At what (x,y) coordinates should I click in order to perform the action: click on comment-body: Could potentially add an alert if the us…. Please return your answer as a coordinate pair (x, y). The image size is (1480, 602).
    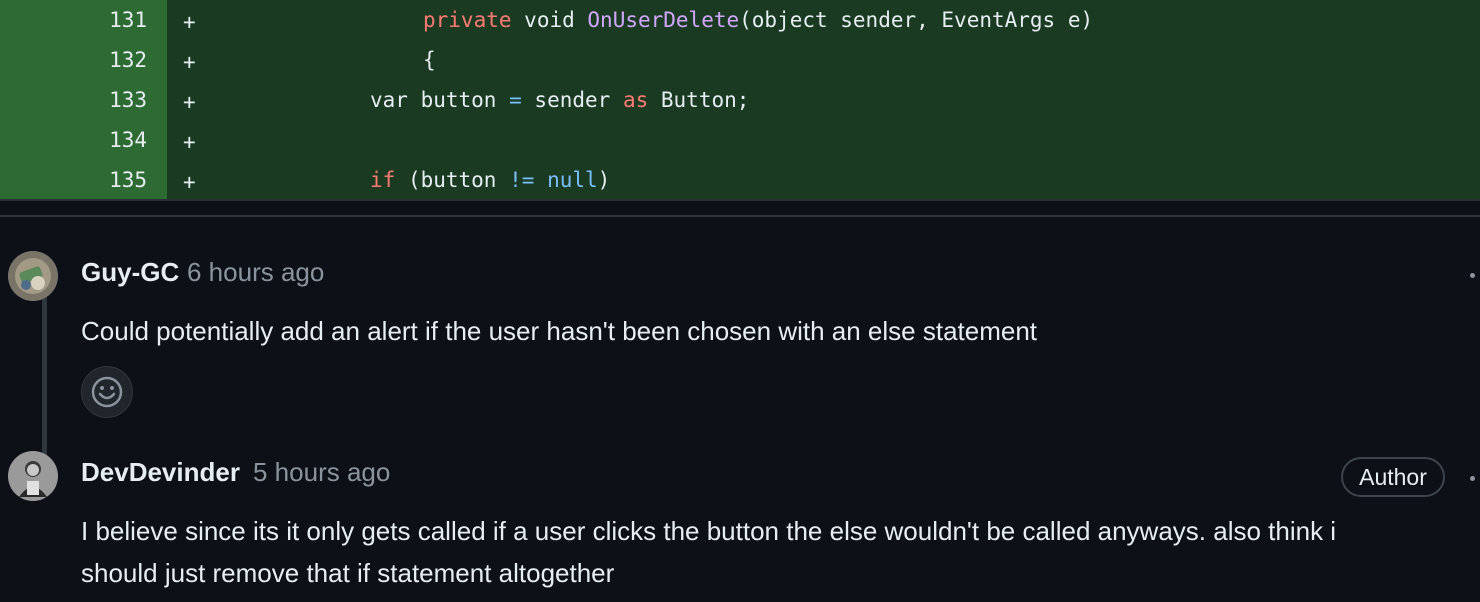
    Looking at the image, I should click on (559, 331).